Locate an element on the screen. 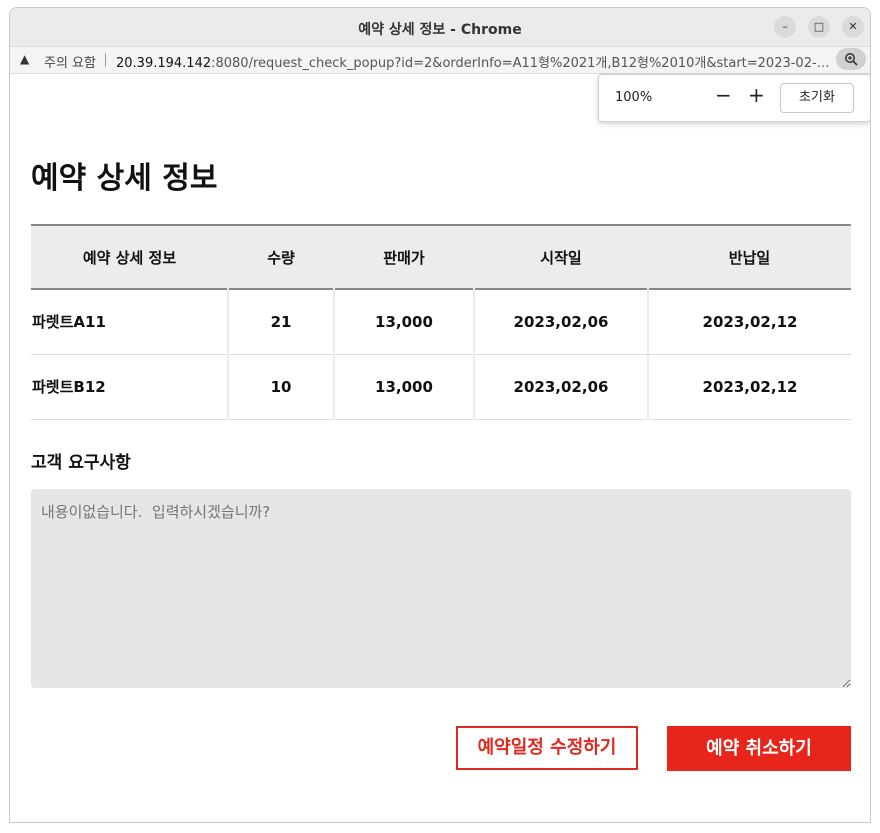 The height and width of the screenshot is (833, 880). warning-triangle-icon: ▲ is located at coordinates (24, 59).